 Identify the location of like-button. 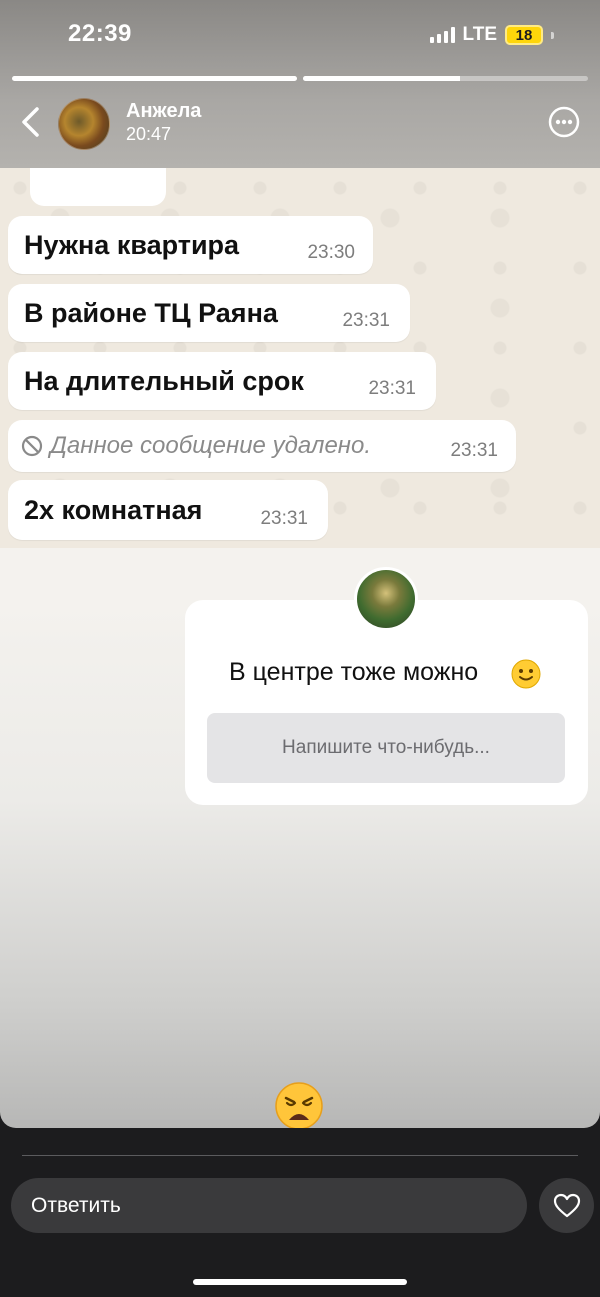
(566, 1205).